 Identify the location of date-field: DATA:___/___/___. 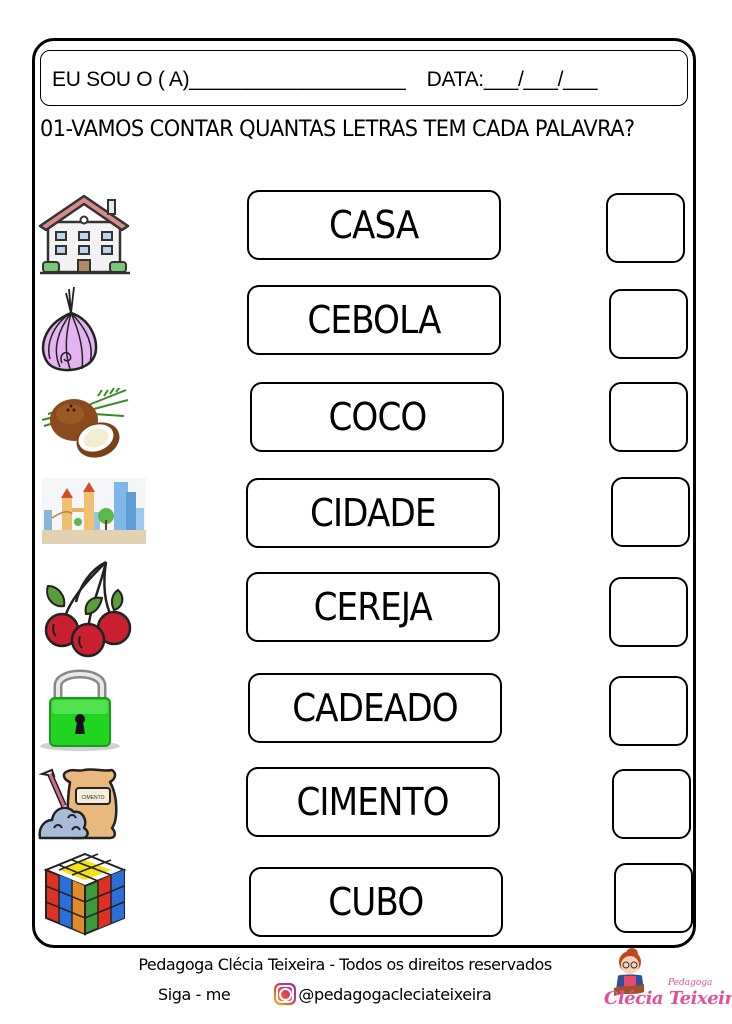
(512, 79).